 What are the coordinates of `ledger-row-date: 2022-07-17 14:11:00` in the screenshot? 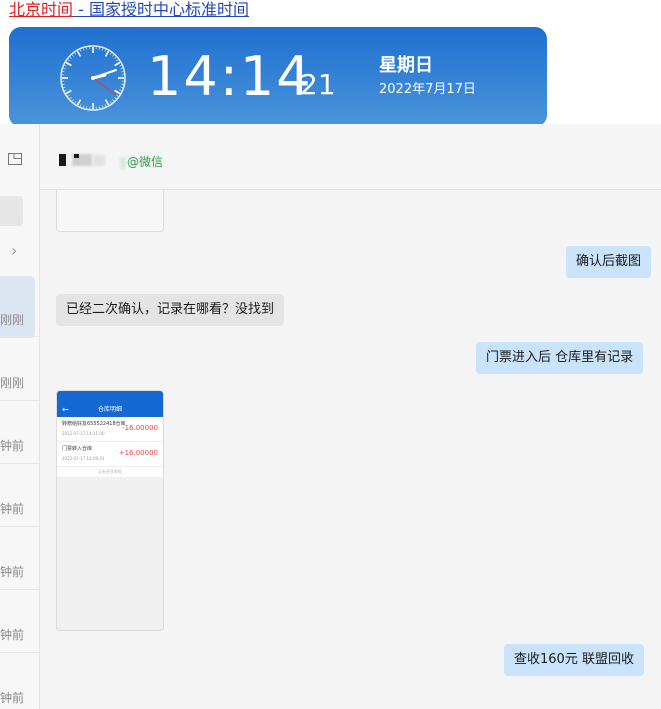 It's located at (83, 433).